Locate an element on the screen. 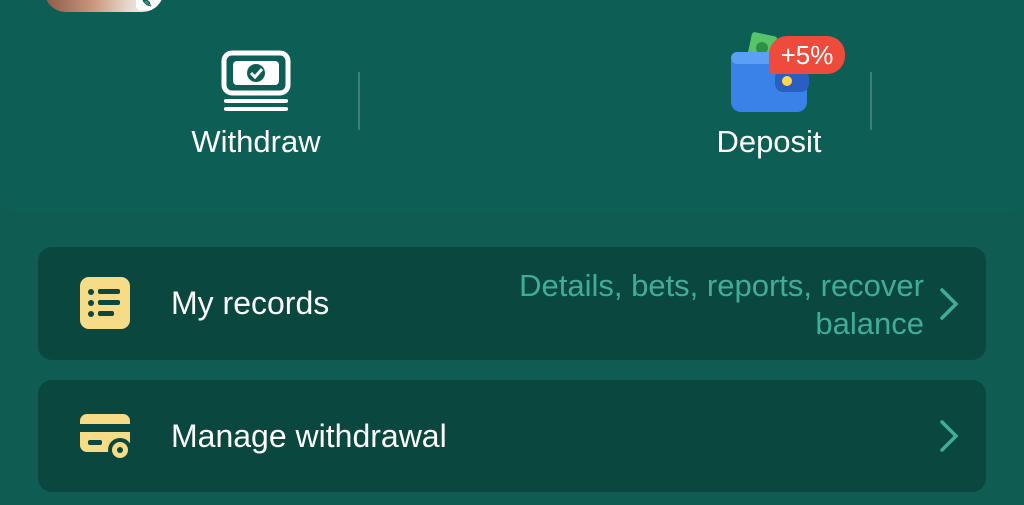  avatar: ✎ is located at coordinates (104, 6).